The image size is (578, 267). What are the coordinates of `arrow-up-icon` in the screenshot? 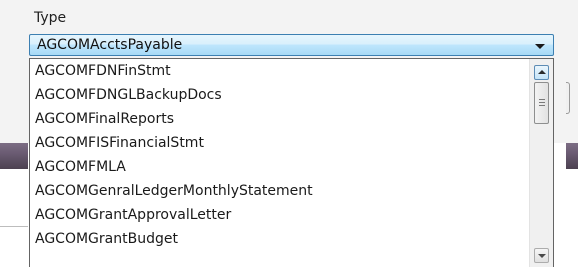 It's located at (541, 72).